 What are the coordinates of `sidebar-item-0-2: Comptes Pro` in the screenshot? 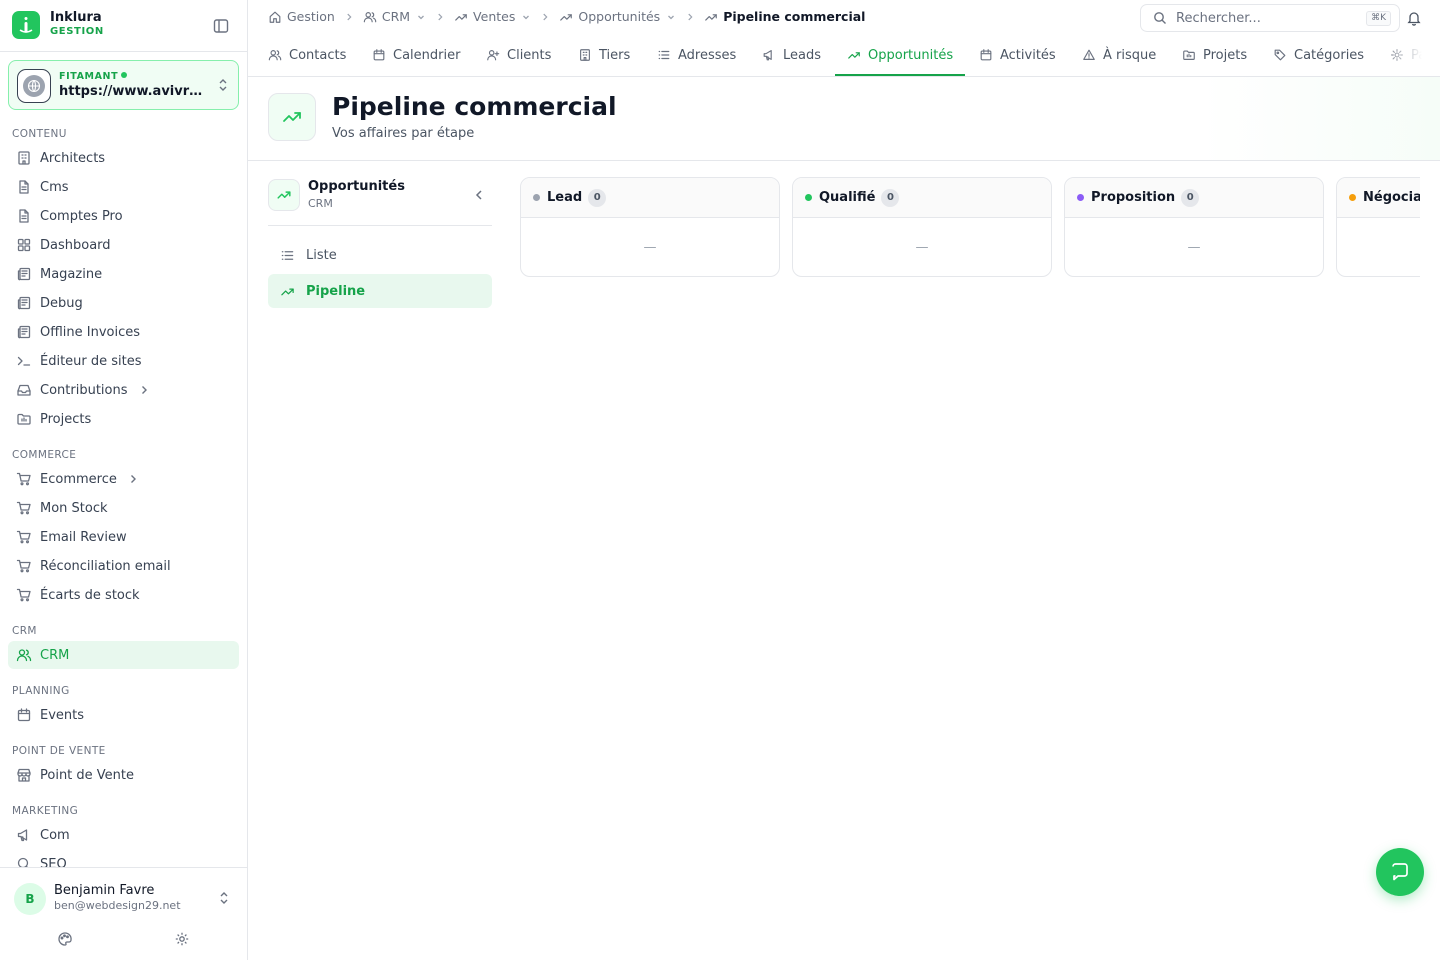 It's located at (123, 216).